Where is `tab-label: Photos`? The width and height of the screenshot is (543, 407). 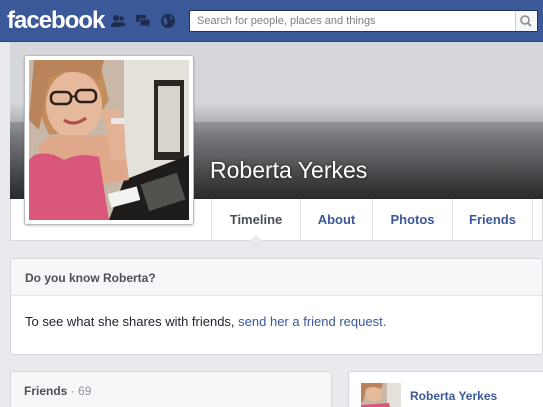
tab-label: Photos is located at coordinates (412, 219).